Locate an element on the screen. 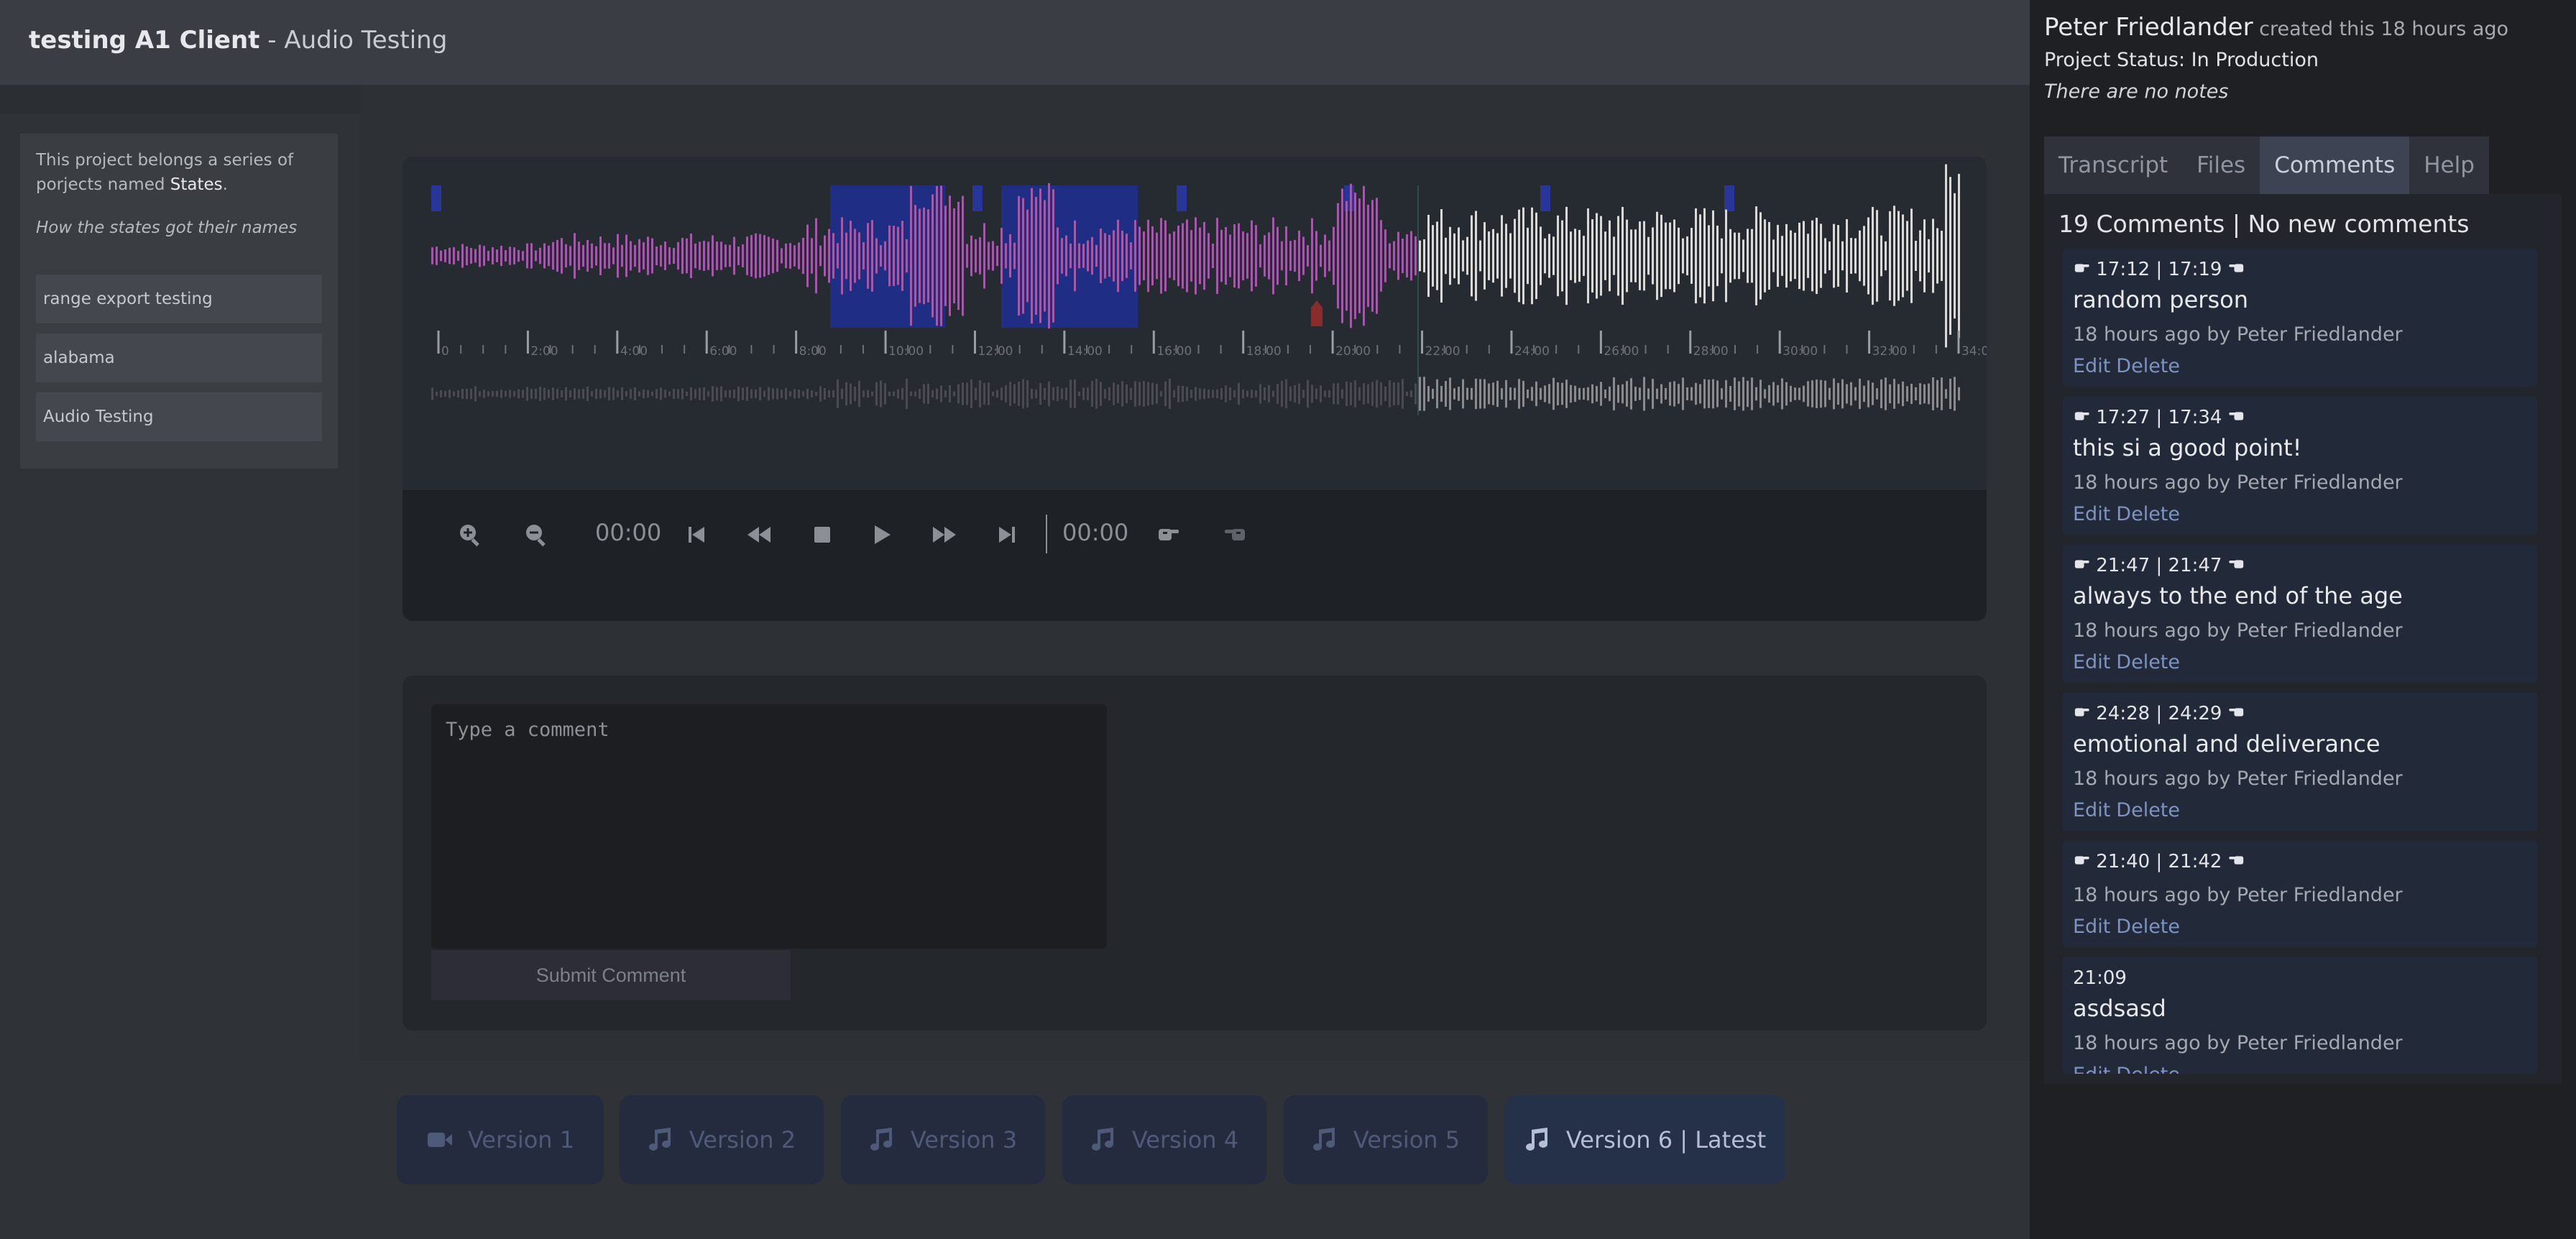 This screenshot has height=1239, width=2576. comment-timestamp: 24:28 | 24:29 is located at coordinates (2159, 714).